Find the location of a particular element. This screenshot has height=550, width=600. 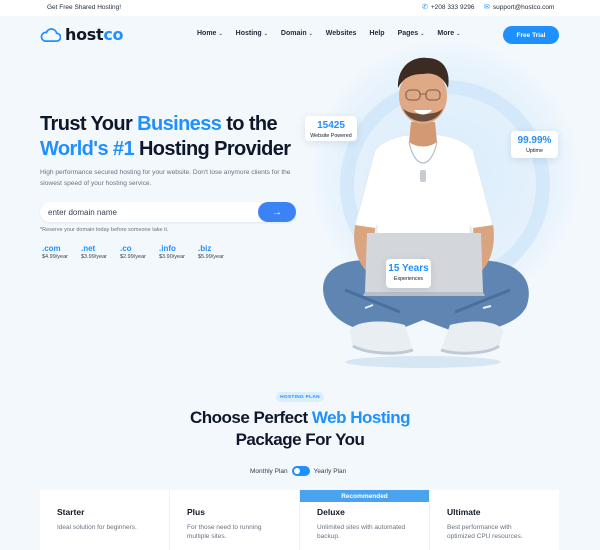

plan-name: Ultimate is located at coordinates (464, 512).